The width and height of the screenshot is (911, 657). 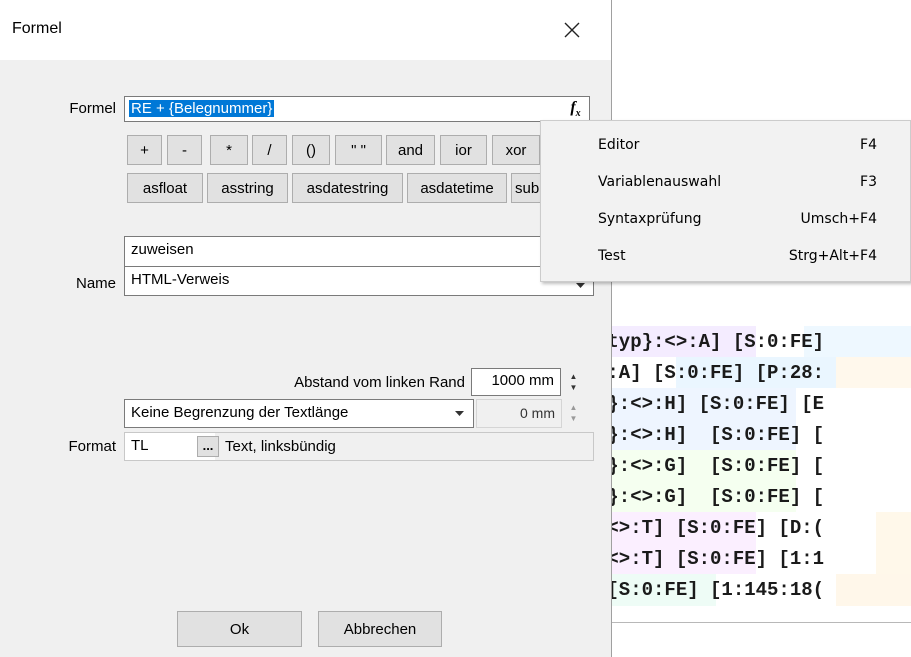 What do you see at coordinates (269, 150) in the screenshot?
I see `op-button-divide: /` at bounding box center [269, 150].